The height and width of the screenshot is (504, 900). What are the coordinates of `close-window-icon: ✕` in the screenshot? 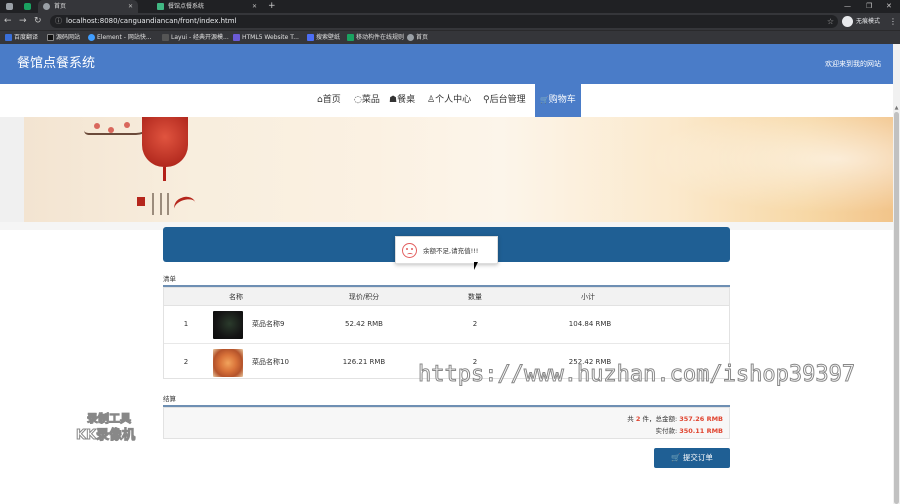 It's located at (889, 6).